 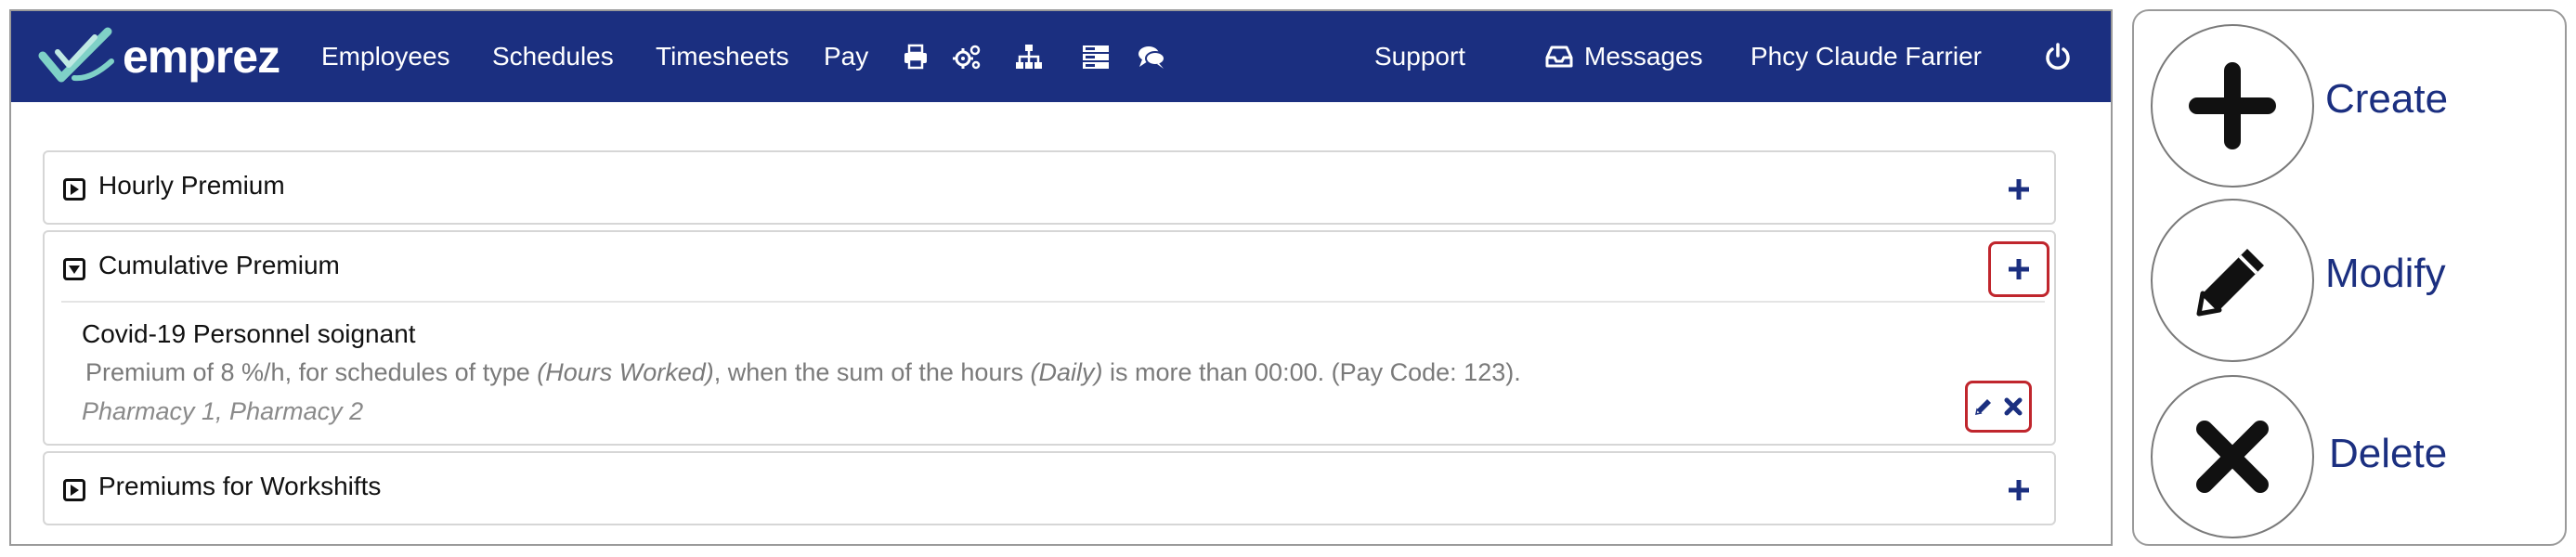 I want to click on panel-header: Premiums for Workshifts, so click(x=1050, y=488).